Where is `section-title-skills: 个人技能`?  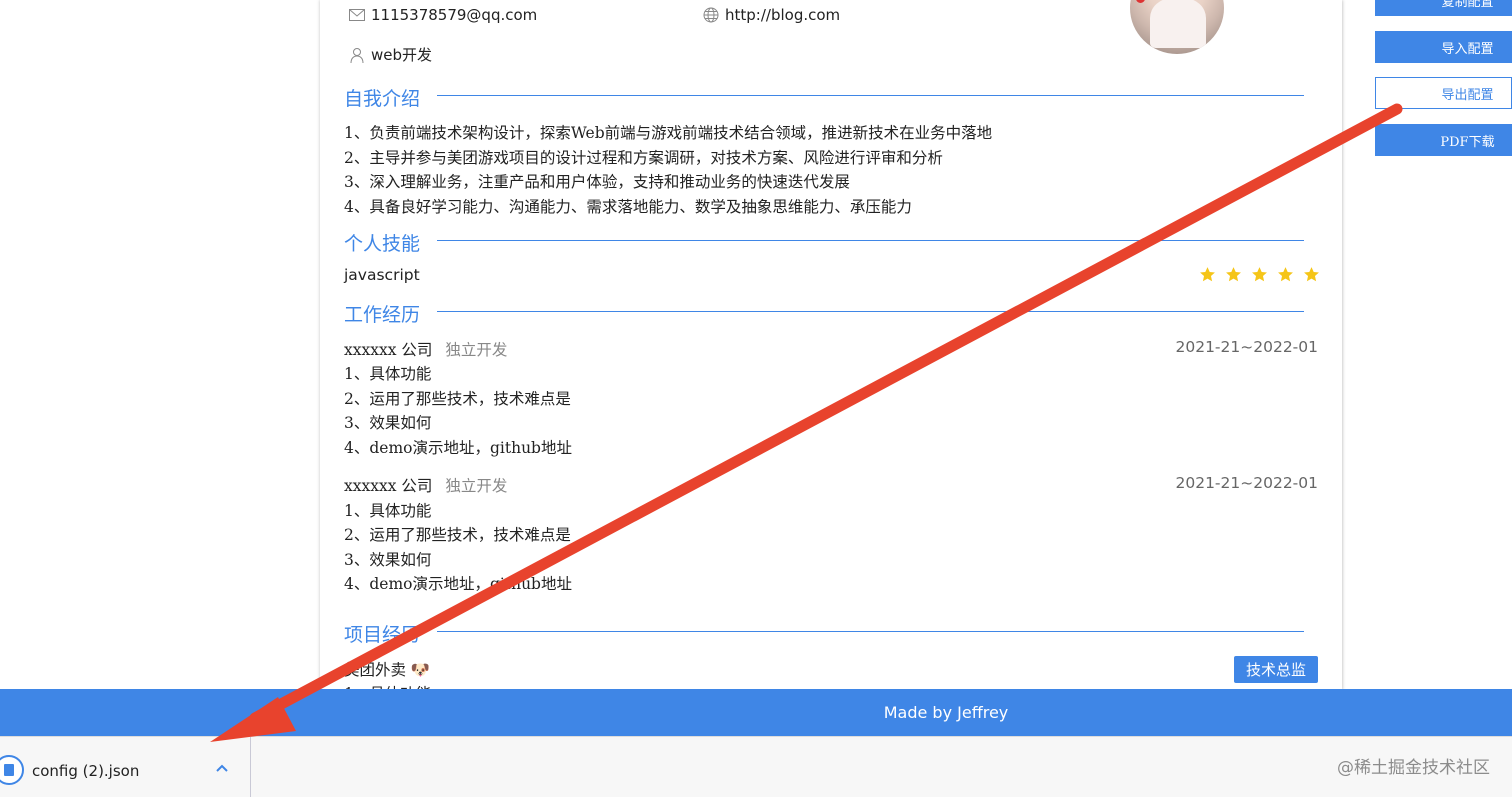 section-title-skills: 个人技能 is located at coordinates (382, 244).